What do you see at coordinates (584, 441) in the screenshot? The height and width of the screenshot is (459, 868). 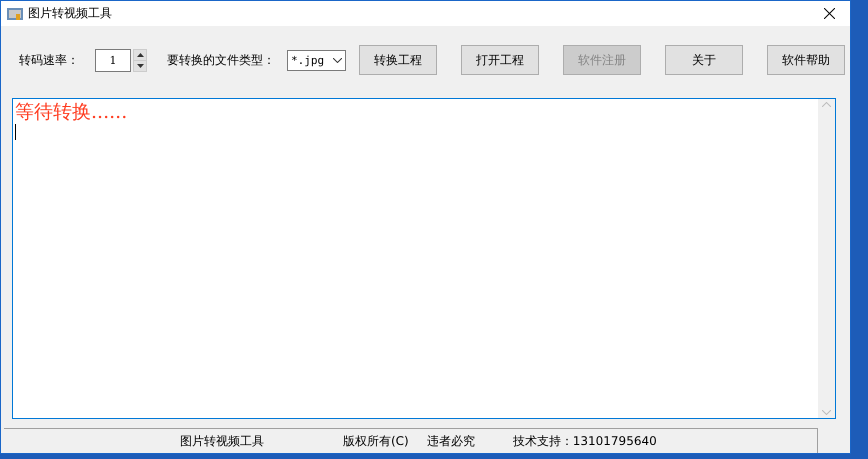 I see `status-text: 技术支持：13101795640` at bounding box center [584, 441].